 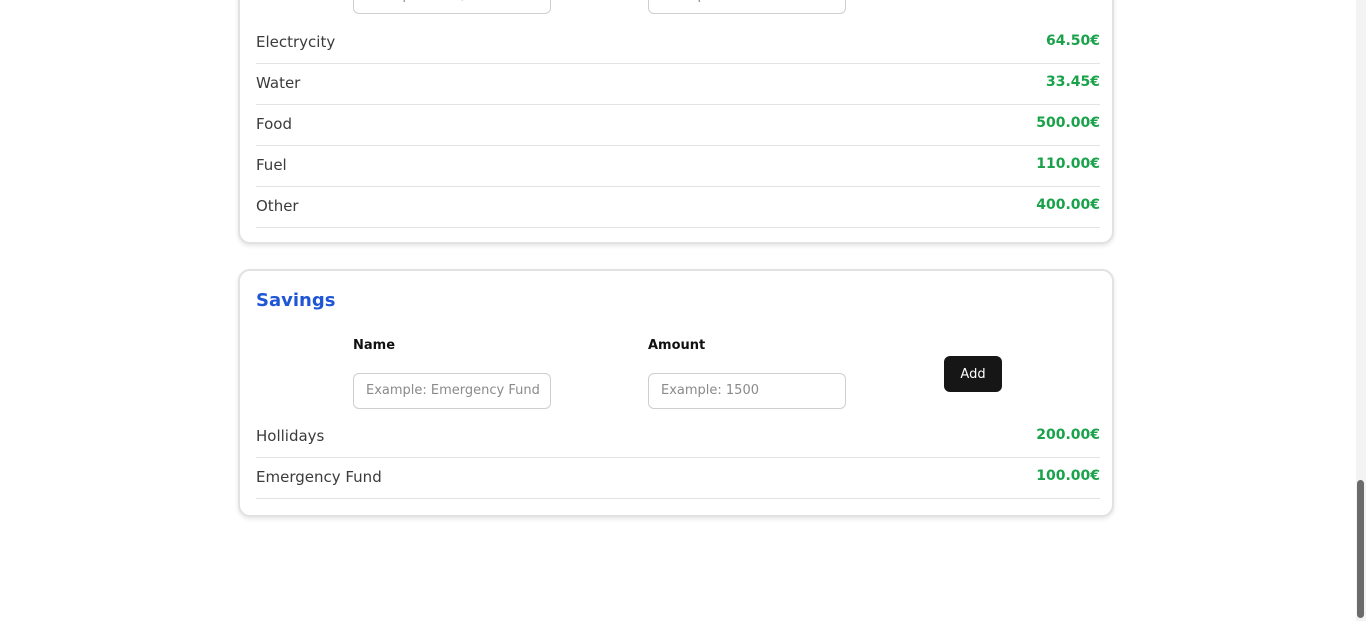 I want to click on list-item: Hollidays 200.00€, so click(x=678, y=437).